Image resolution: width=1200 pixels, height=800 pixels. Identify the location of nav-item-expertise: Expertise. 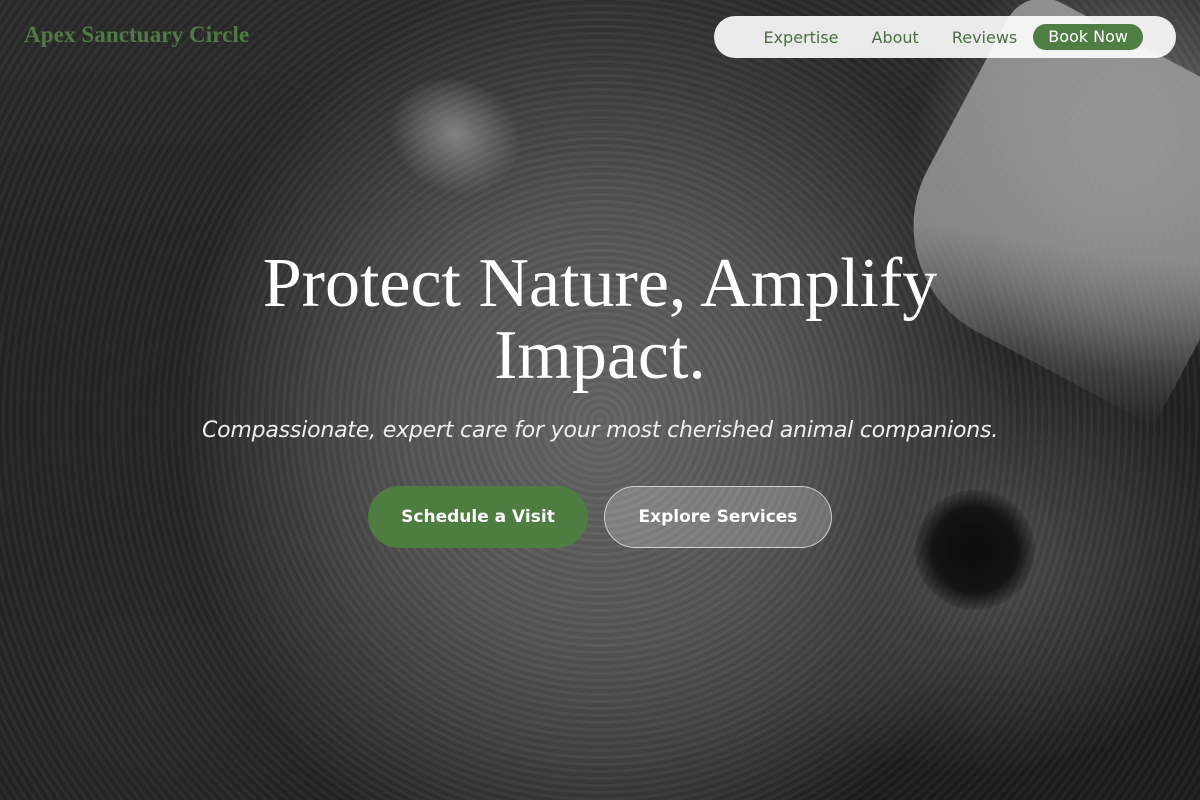
(800, 37).